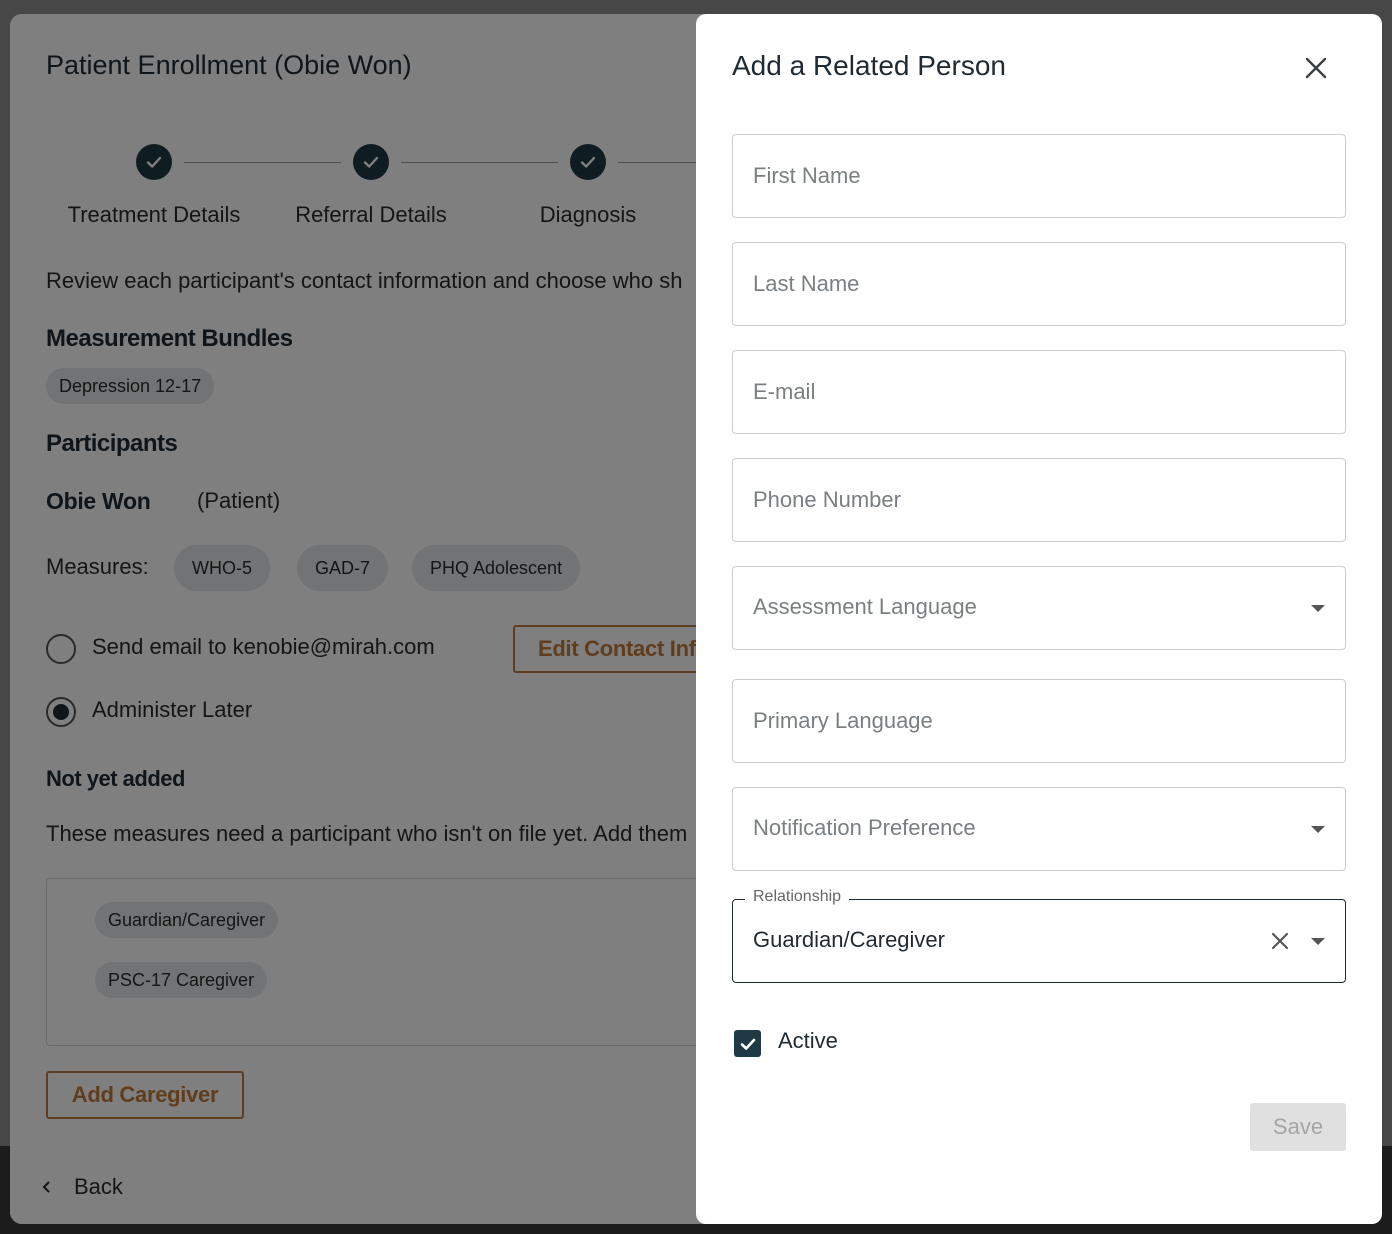 Image resolution: width=1392 pixels, height=1234 pixels. What do you see at coordinates (222, 568) in the screenshot?
I see `measure-chip: WHO-5` at bounding box center [222, 568].